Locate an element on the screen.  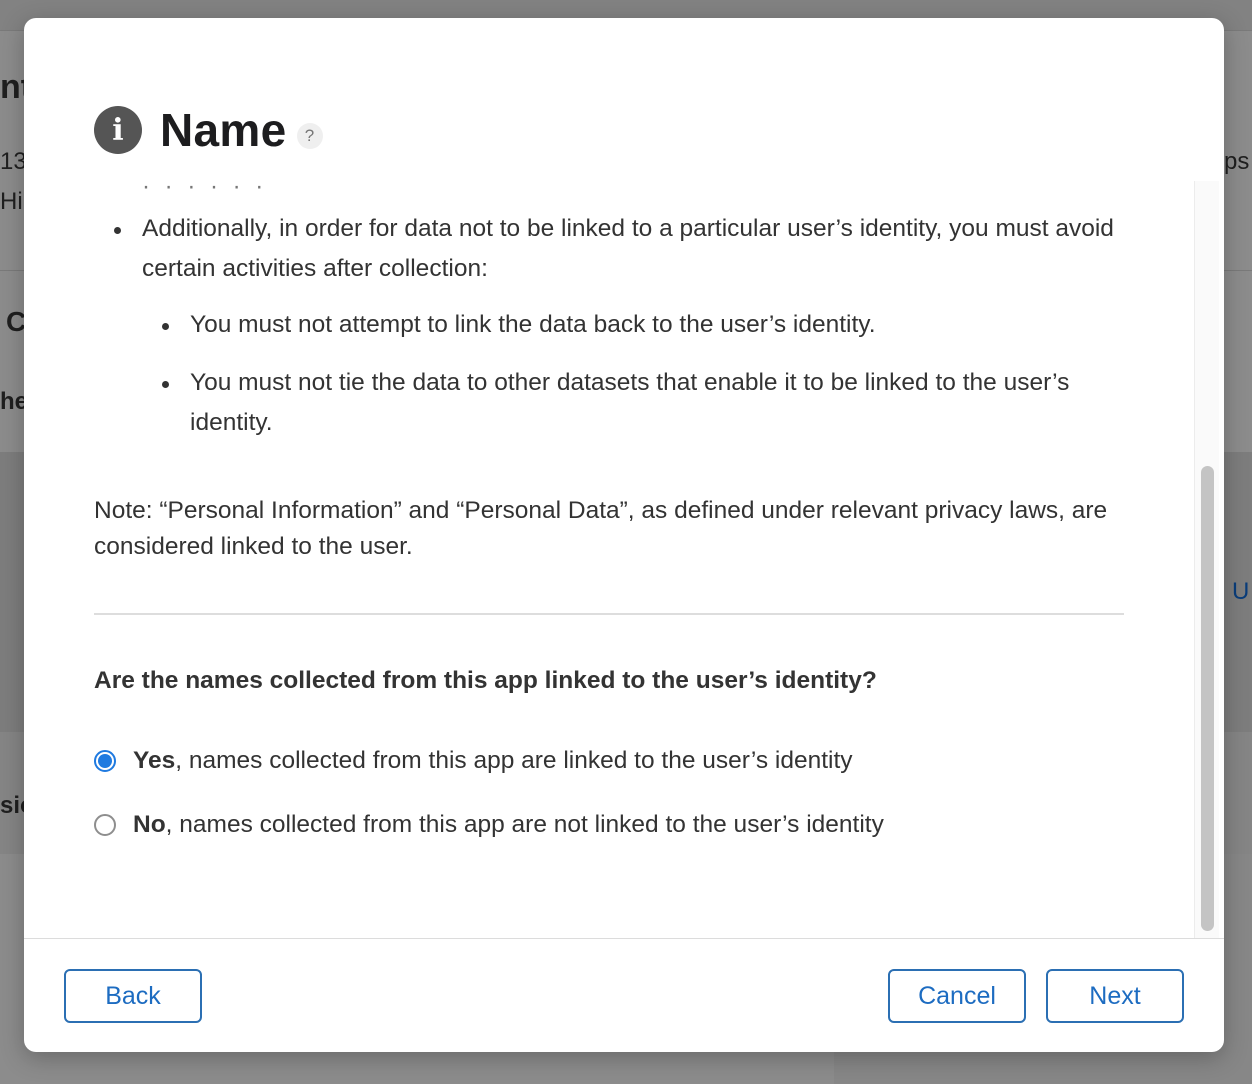
scrollbar-thumb is located at coordinates (1207, 698).